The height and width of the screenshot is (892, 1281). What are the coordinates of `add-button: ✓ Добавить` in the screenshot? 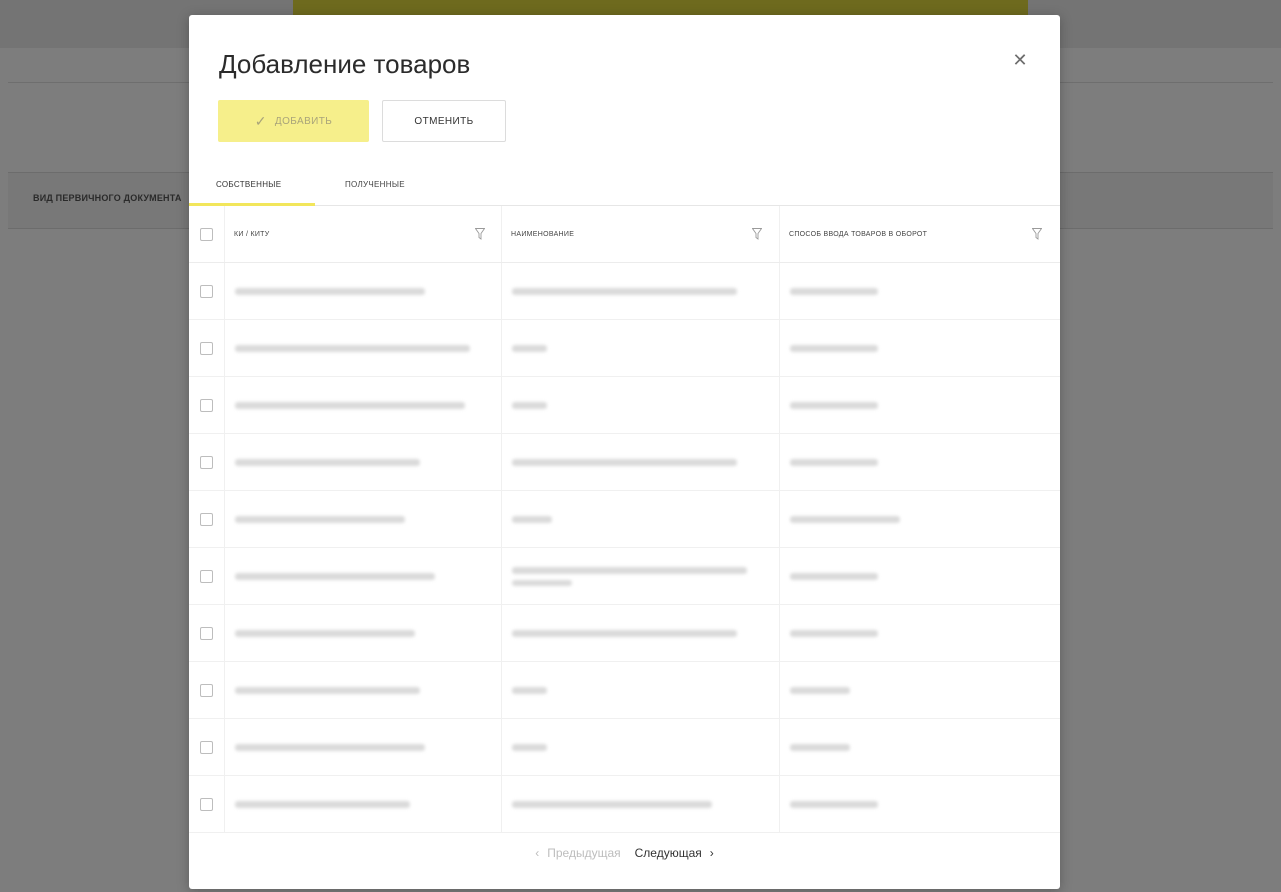 It's located at (293, 121).